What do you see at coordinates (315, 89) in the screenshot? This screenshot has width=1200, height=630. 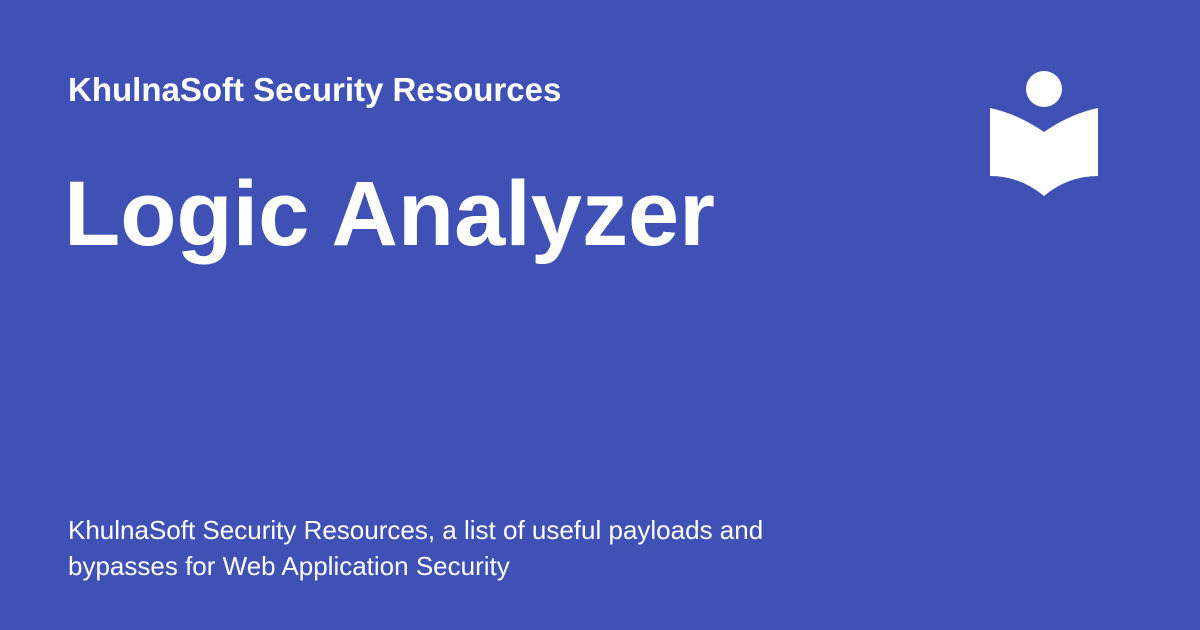 I see `site-name: KhulnaSoft Security Resources` at bounding box center [315, 89].